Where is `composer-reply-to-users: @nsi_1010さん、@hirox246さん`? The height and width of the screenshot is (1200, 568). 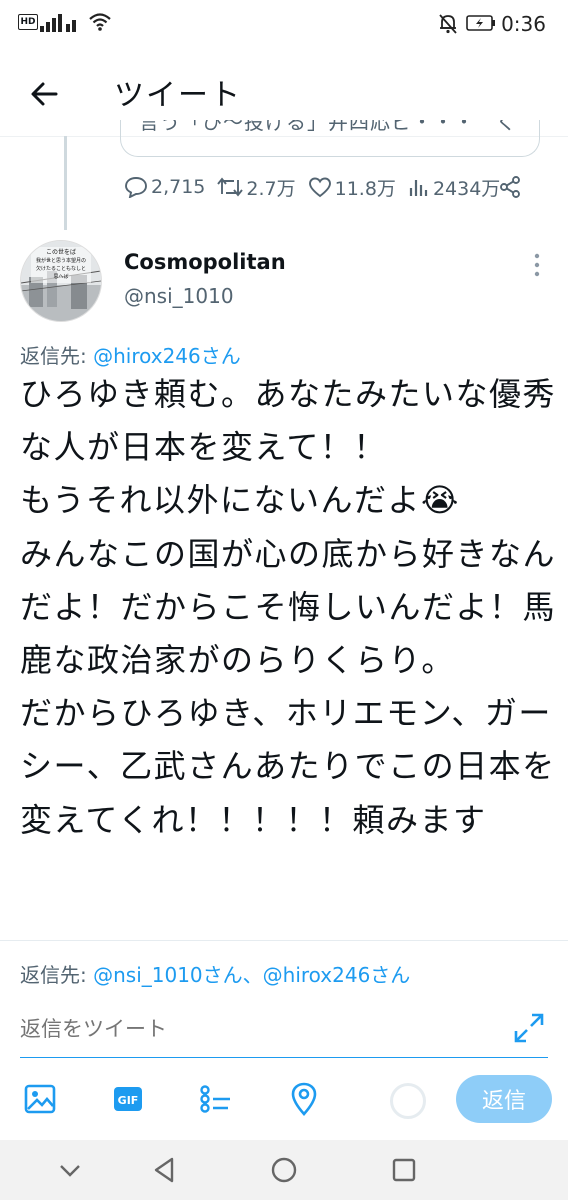 composer-reply-to-users: @nsi_1010さん、@hirox246さん is located at coordinates (251, 975).